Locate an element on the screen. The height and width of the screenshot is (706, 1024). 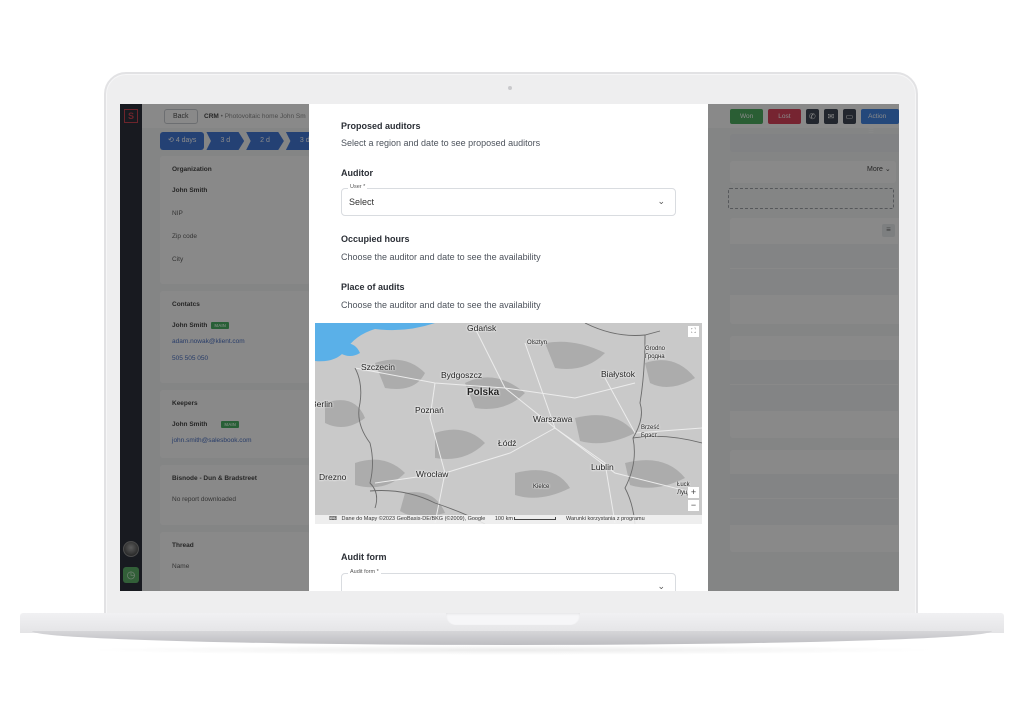
map-label-luck-cyr: Луц is located at coordinates (682, 493).